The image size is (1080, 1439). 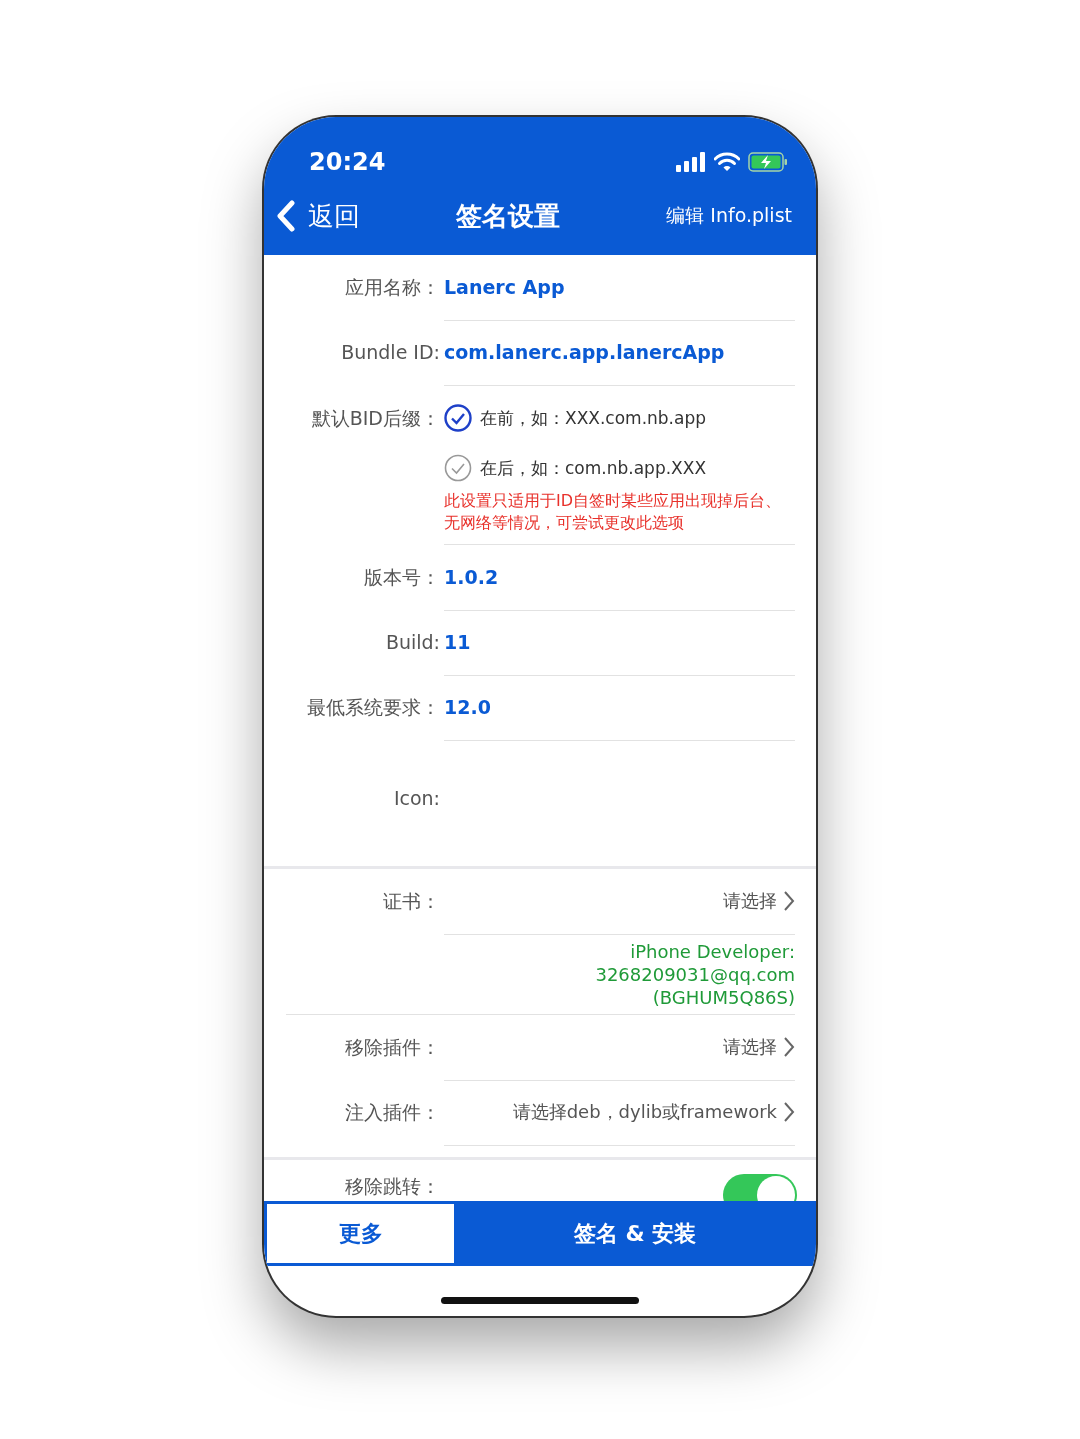 I want to click on field-label: 移除跳转：, so click(x=392, y=1186).